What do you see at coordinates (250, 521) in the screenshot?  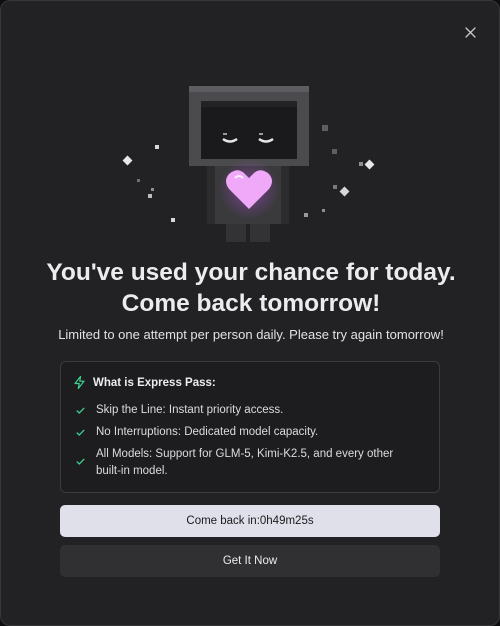 I see `come-back-countdown-button: Come back in:0h49m25s` at bounding box center [250, 521].